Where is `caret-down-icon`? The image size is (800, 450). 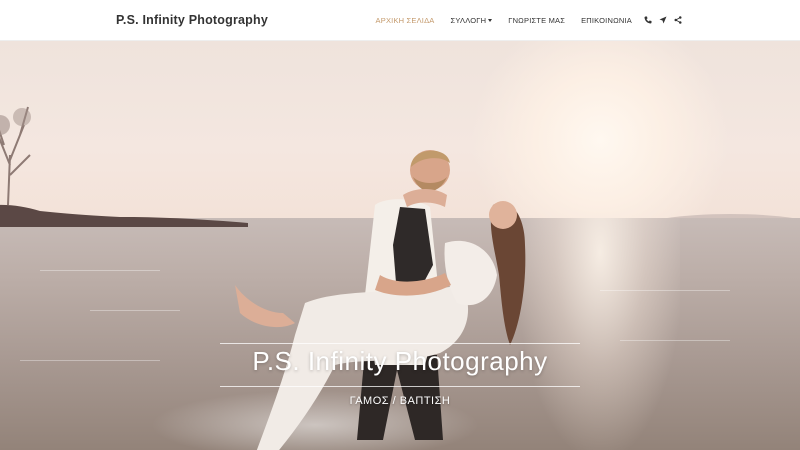 caret-down-icon is located at coordinates (490, 21).